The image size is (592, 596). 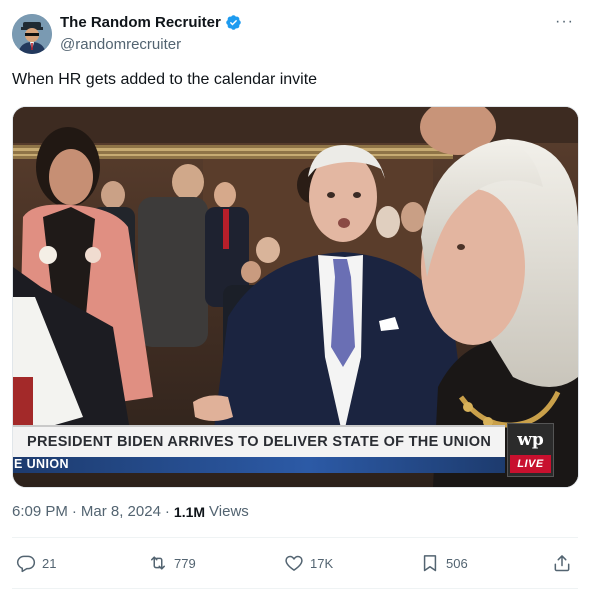 I want to click on share-icon, so click(x=562, y=563).